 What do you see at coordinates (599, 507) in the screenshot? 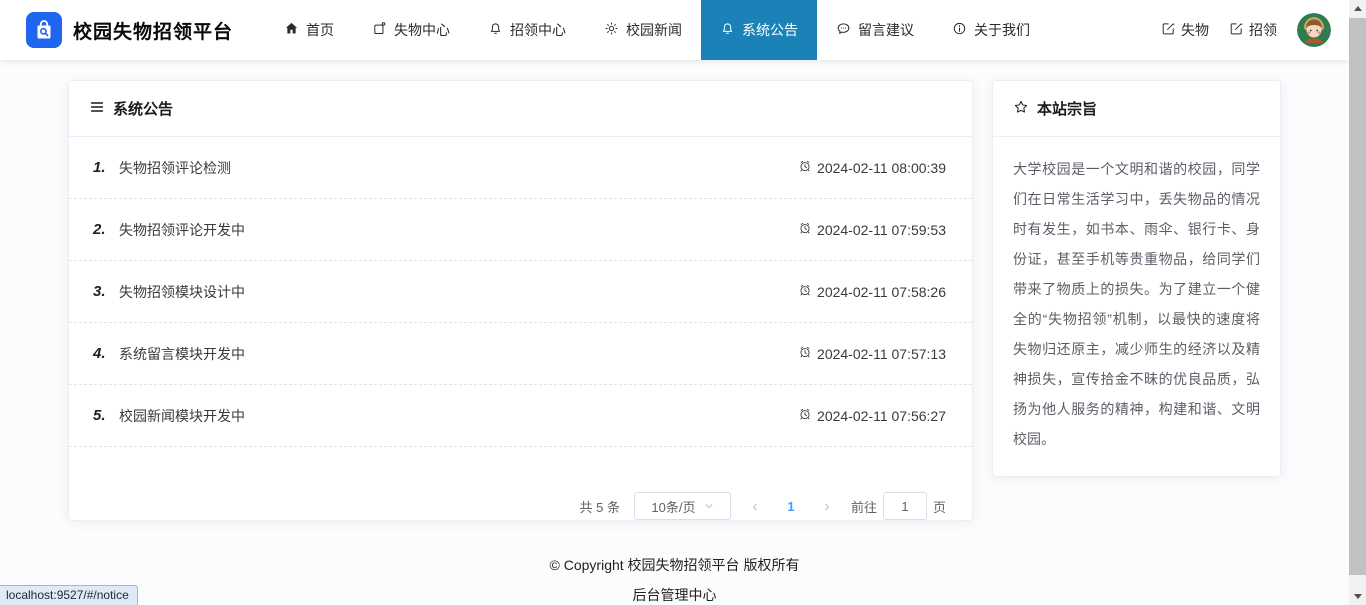
I see `pagination-total: 共 5 条` at bounding box center [599, 507].